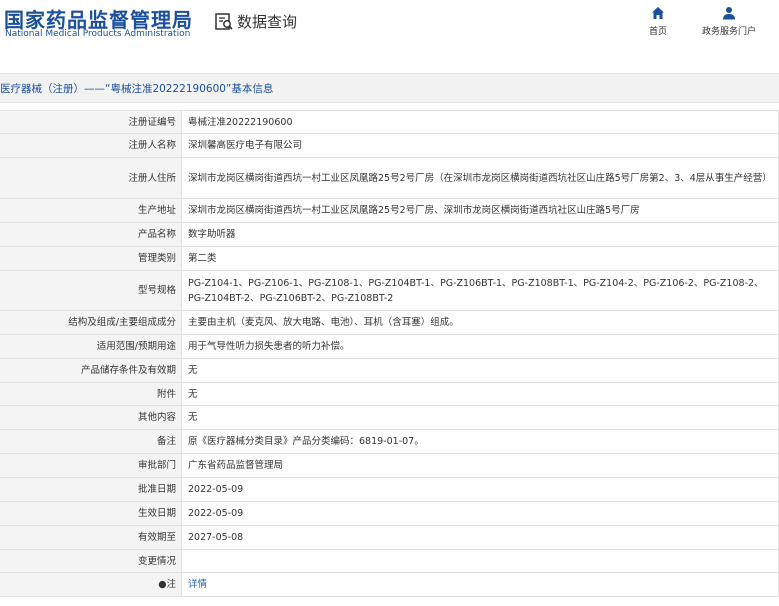  Describe the element at coordinates (91, 234) in the screenshot. I see `row-label: 产品名称` at that location.